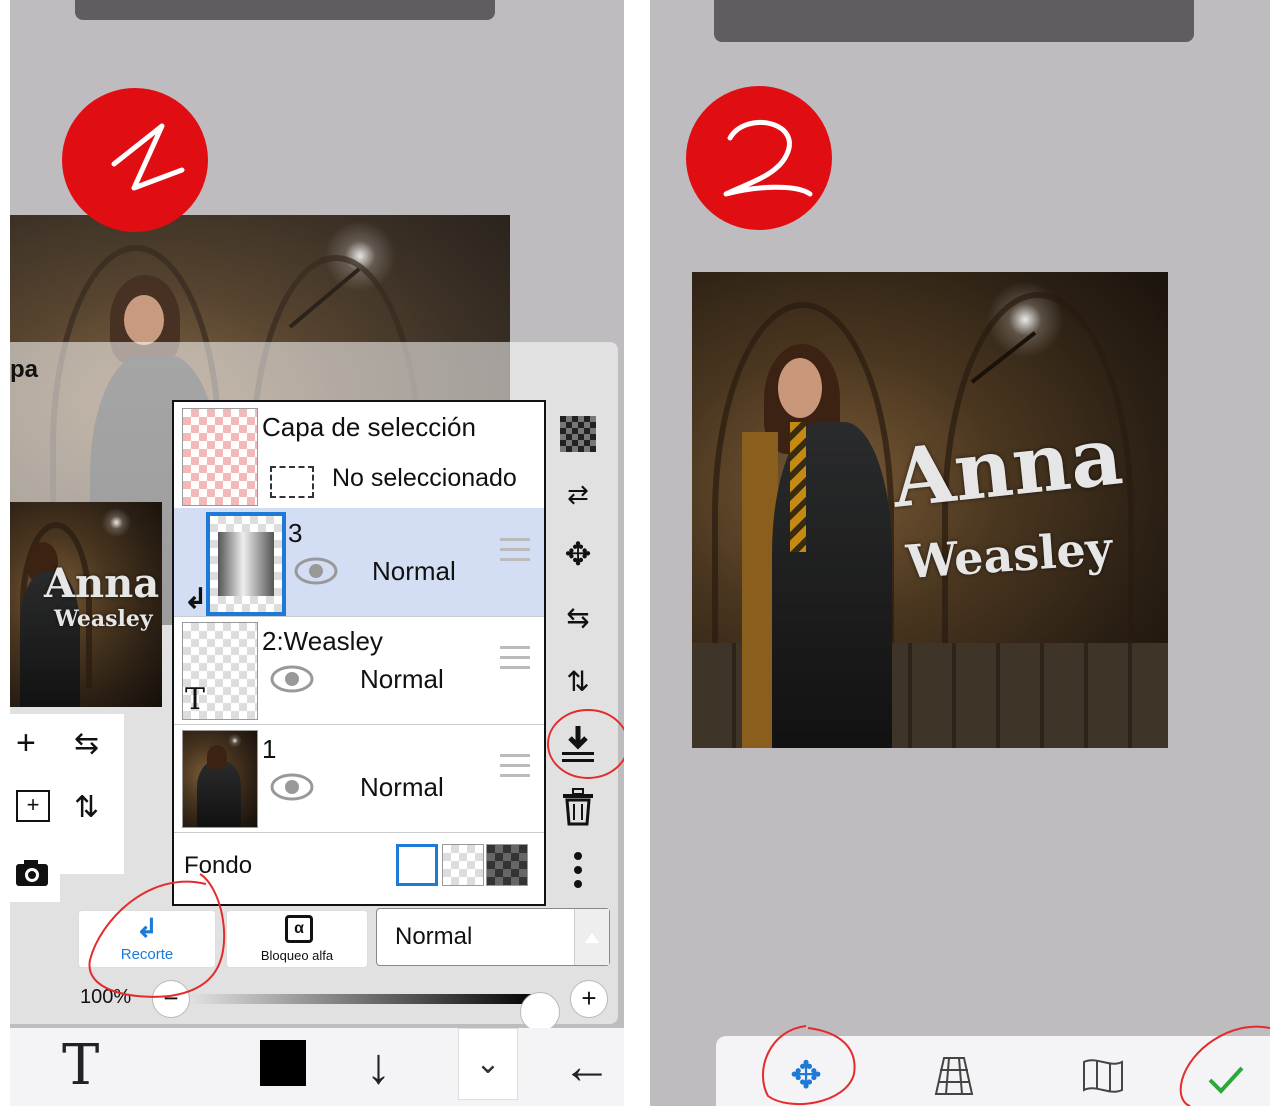 The width and height of the screenshot is (1280, 1116). Describe the element at coordinates (578, 434) in the screenshot. I see `transparency-icon` at that location.